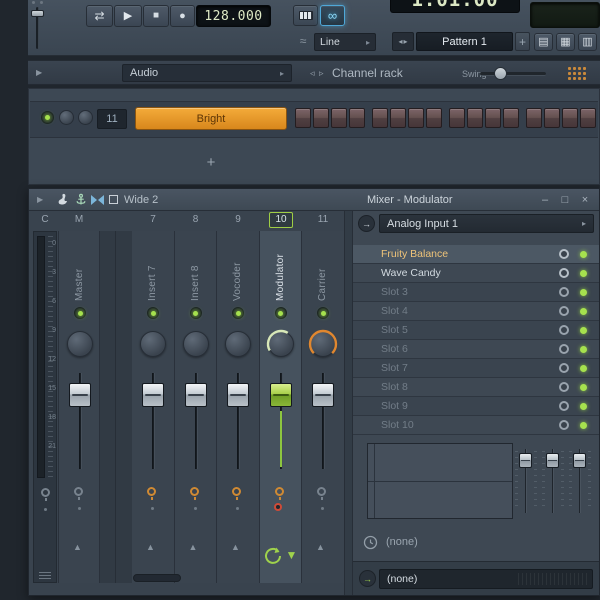 This screenshot has height=600, width=600. What do you see at coordinates (526, 482) in the screenshot?
I see `eq-band-fader-low` at bounding box center [526, 482].